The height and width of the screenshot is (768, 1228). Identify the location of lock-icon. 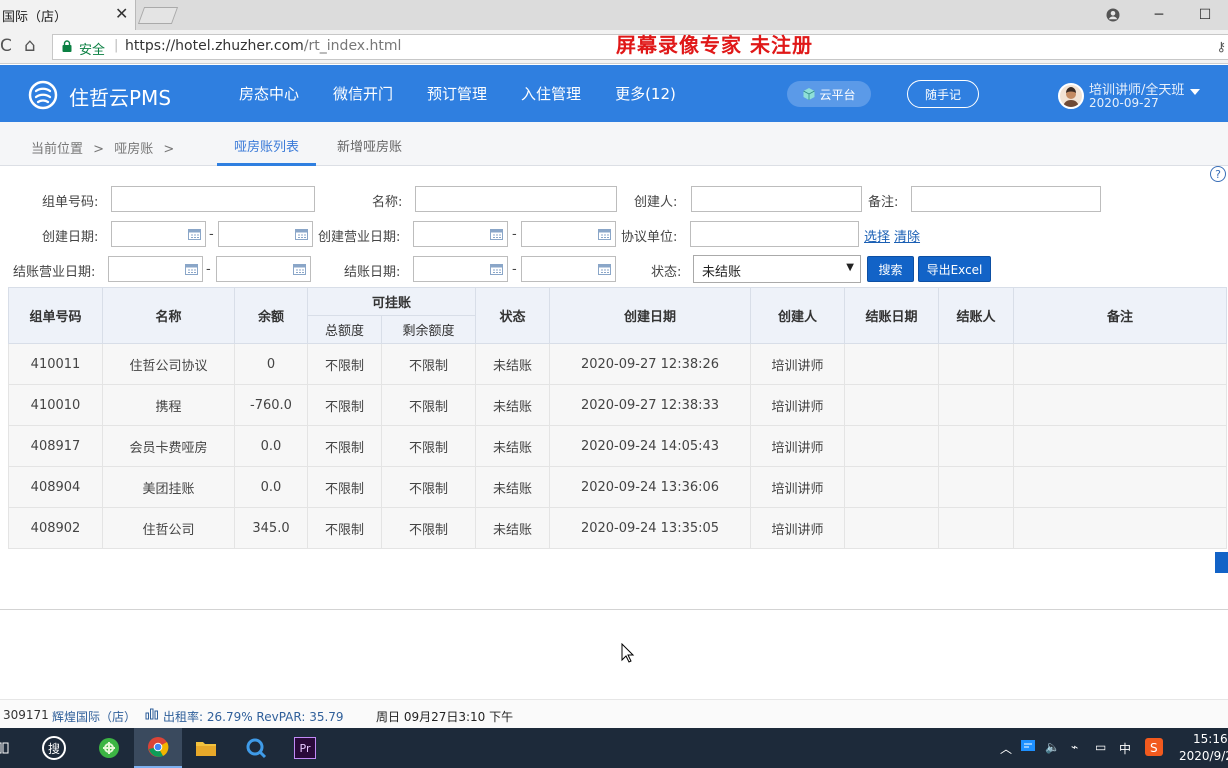
(67, 46).